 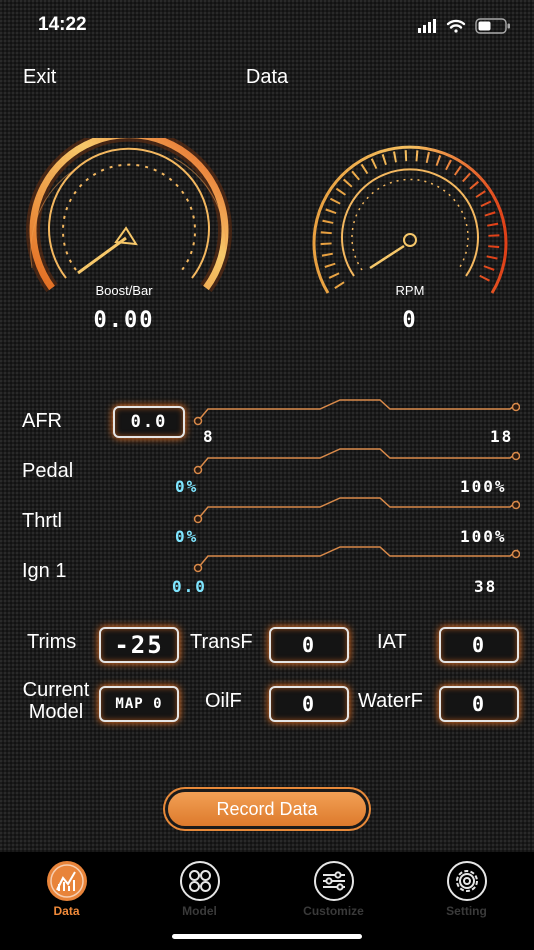 What do you see at coordinates (502, 436) in the screenshot?
I see `afr-max-label: 18` at bounding box center [502, 436].